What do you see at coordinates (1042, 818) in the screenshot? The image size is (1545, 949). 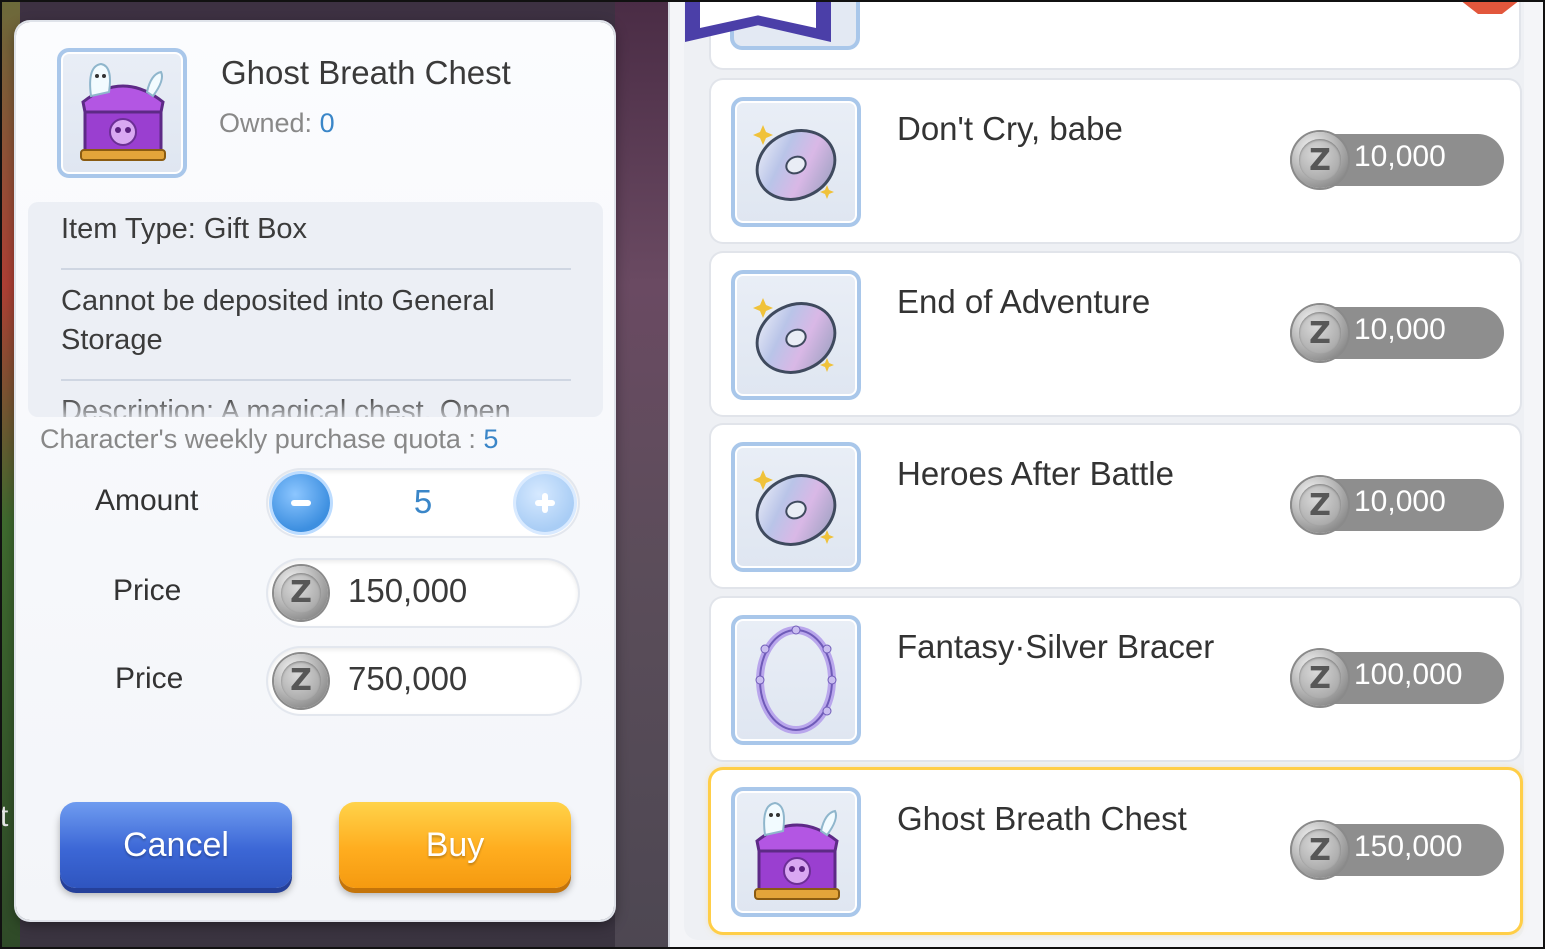 I see `shop-item-name: Ghost Breath Chest` at bounding box center [1042, 818].